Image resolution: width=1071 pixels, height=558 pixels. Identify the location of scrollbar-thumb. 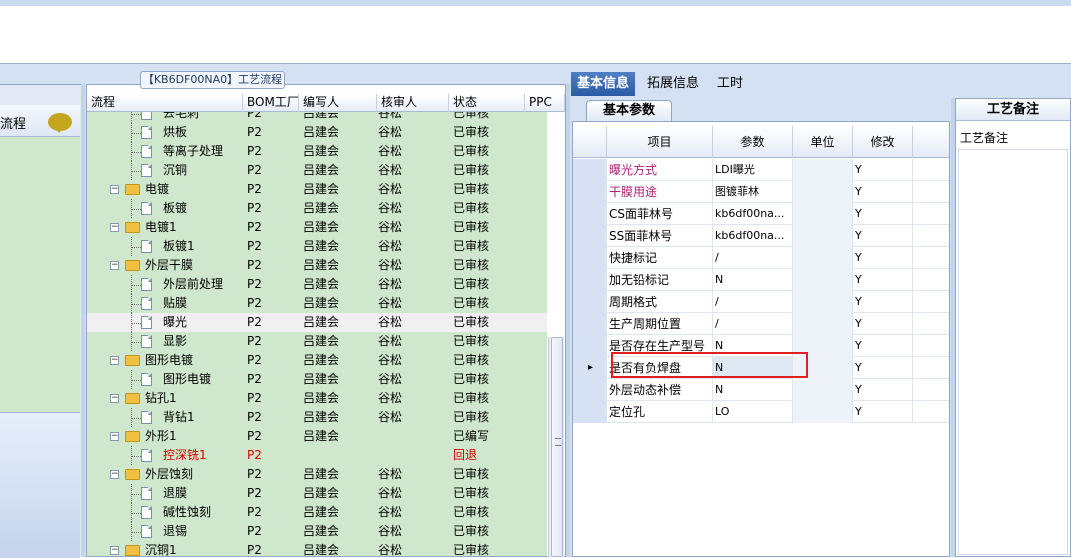
(557, 447).